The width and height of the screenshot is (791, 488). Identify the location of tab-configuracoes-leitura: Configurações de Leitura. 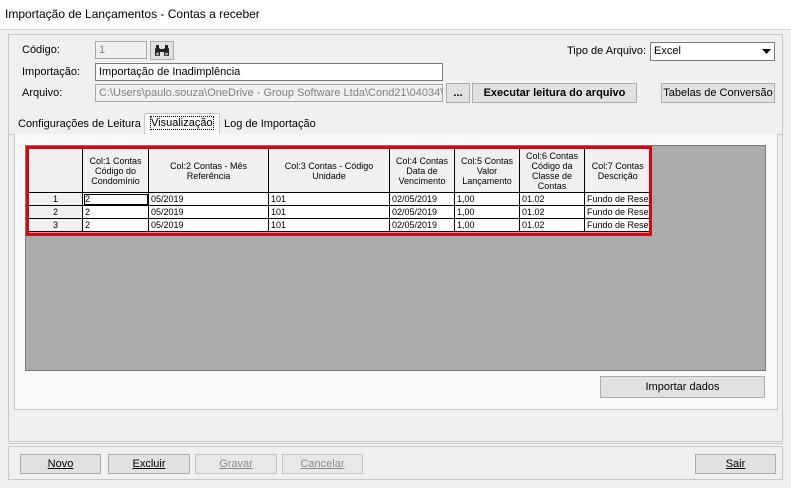
(79, 125).